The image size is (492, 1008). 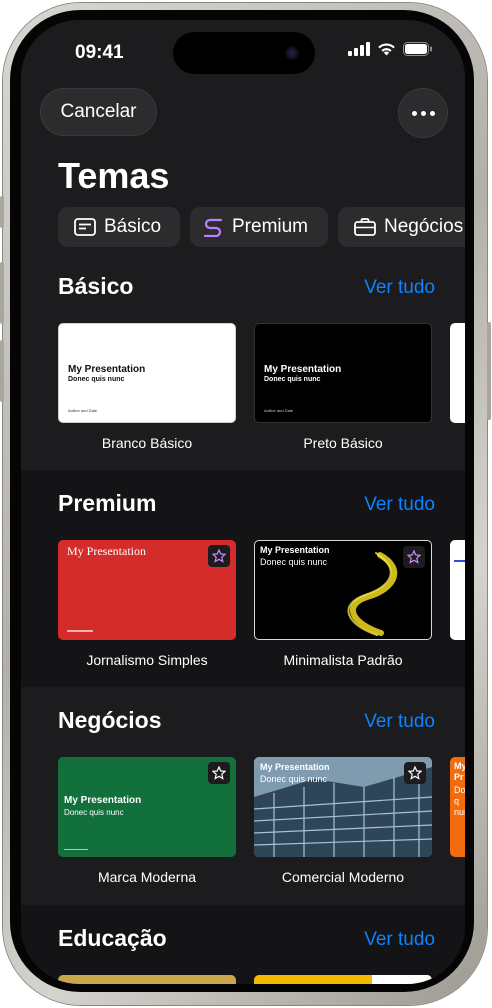 I want to click on more-options-button, so click(x=423, y=113).